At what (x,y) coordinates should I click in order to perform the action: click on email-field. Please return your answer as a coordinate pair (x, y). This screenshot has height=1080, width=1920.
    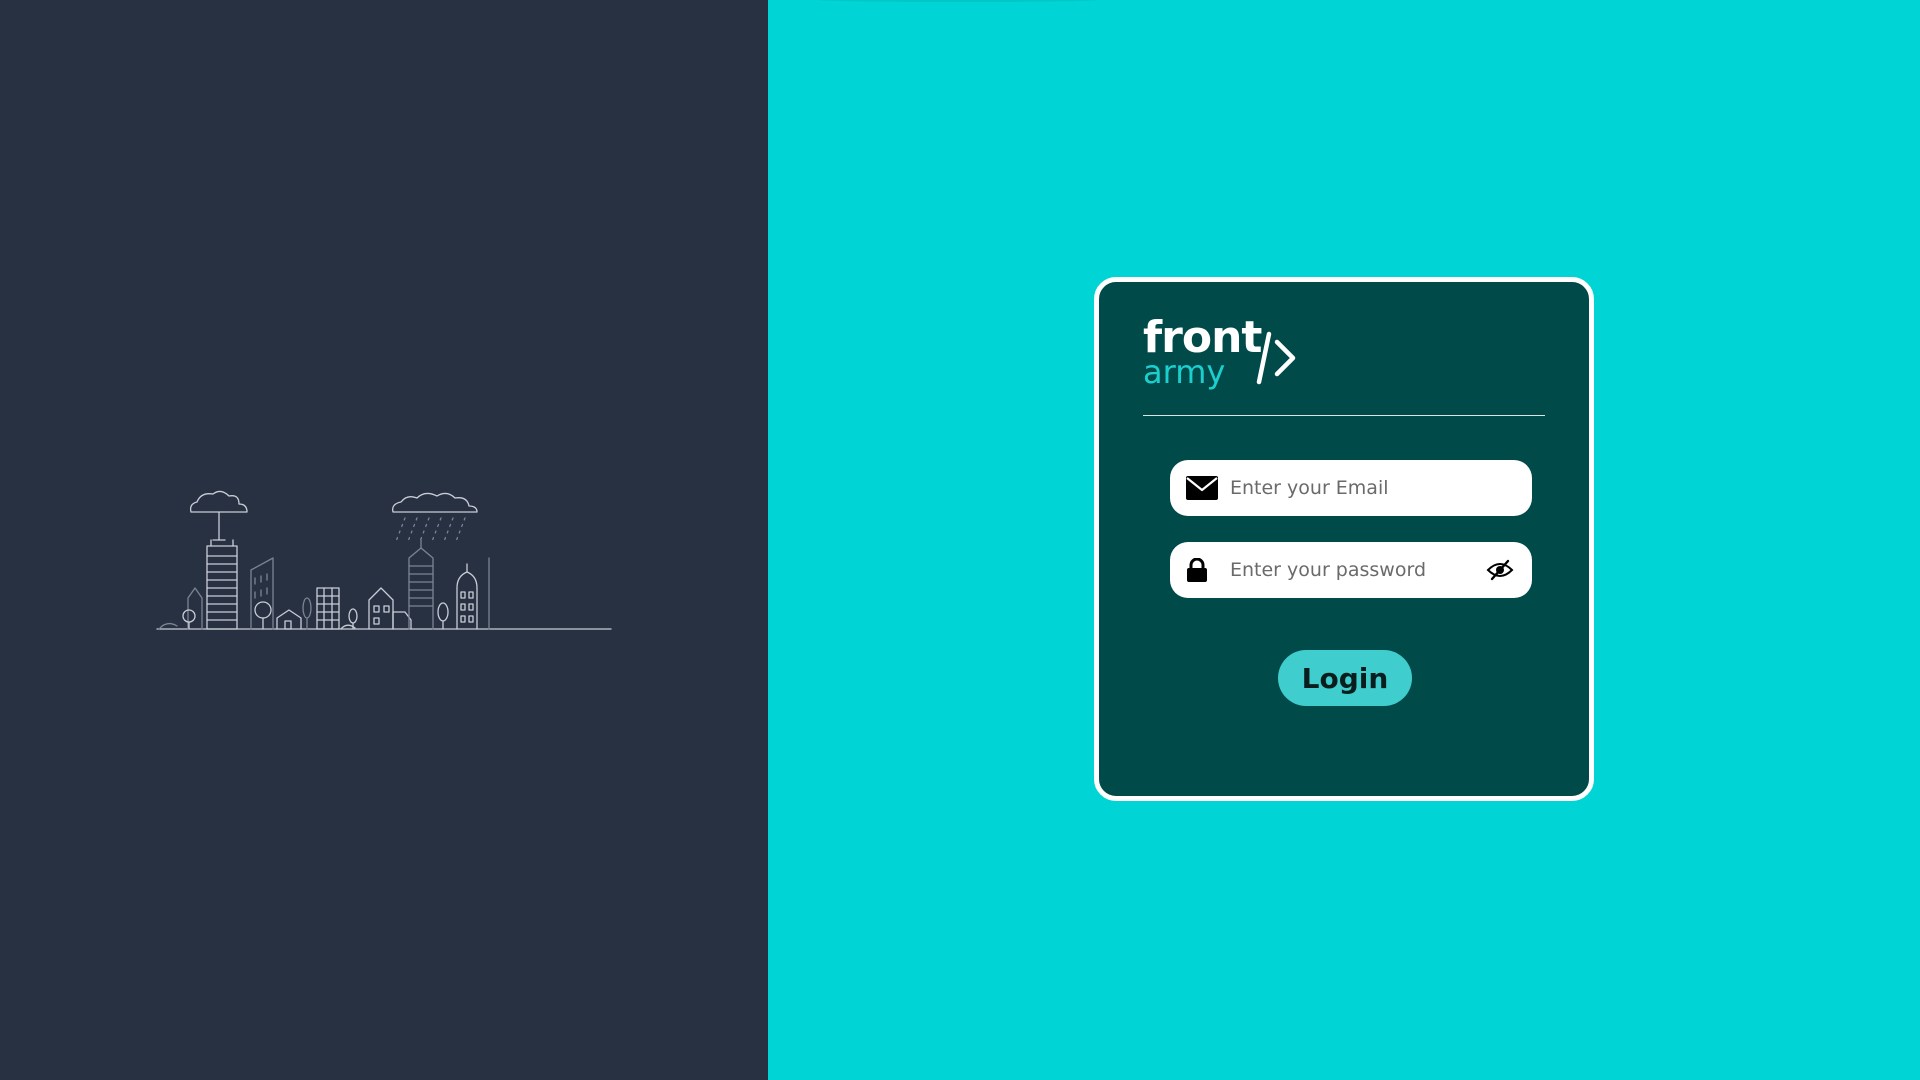
    Looking at the image, I should click on (1351, 488).